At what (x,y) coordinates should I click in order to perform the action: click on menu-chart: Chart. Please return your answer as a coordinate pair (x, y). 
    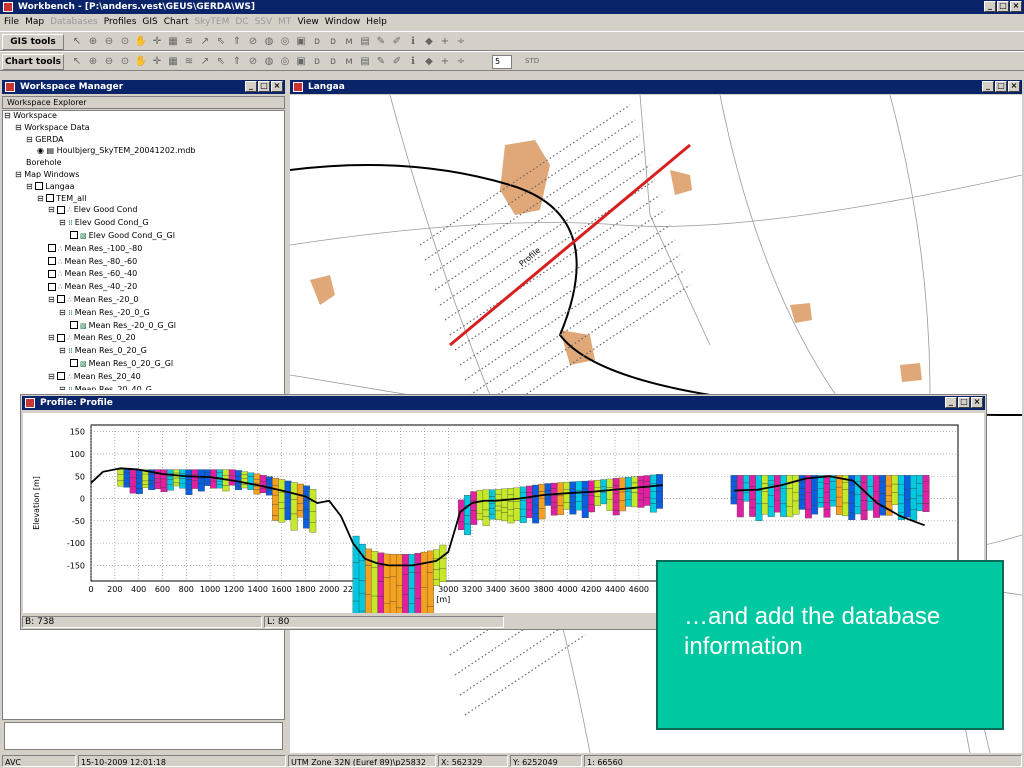
    Looking at the image, I should click on (176, 22).